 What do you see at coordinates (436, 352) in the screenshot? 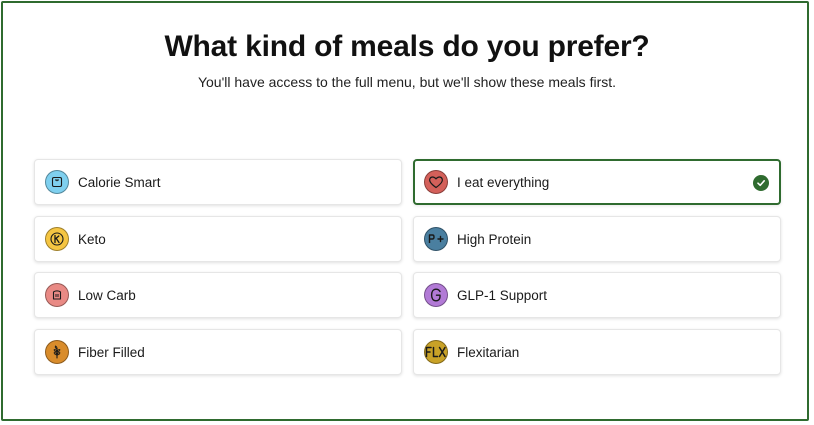
I see `flx-icon` at bounding box center [436, 352].